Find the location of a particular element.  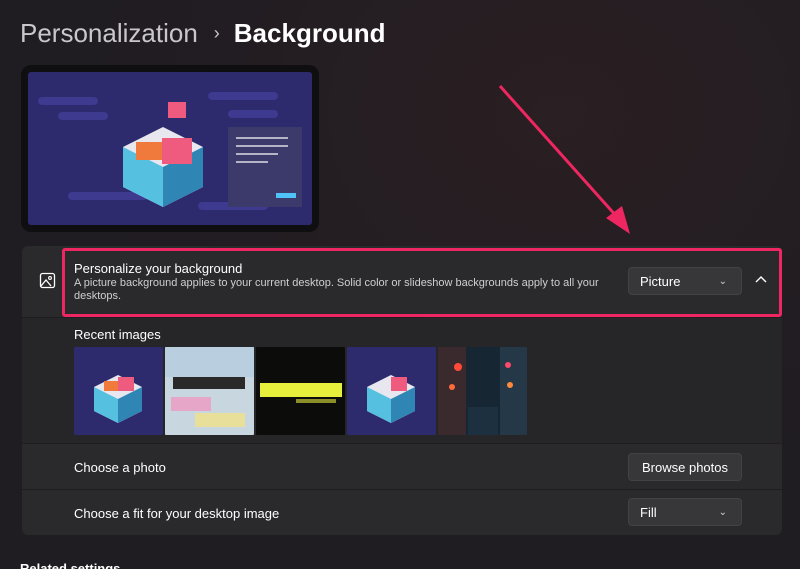

page-title: Background is located at coordinates (309, 33).